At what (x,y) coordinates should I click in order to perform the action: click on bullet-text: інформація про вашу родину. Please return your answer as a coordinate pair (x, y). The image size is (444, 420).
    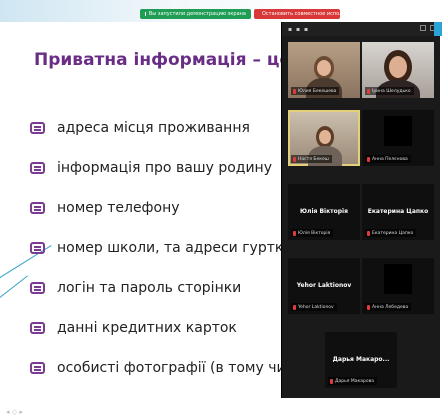
    Looking at the image, I should click on (164, 168).